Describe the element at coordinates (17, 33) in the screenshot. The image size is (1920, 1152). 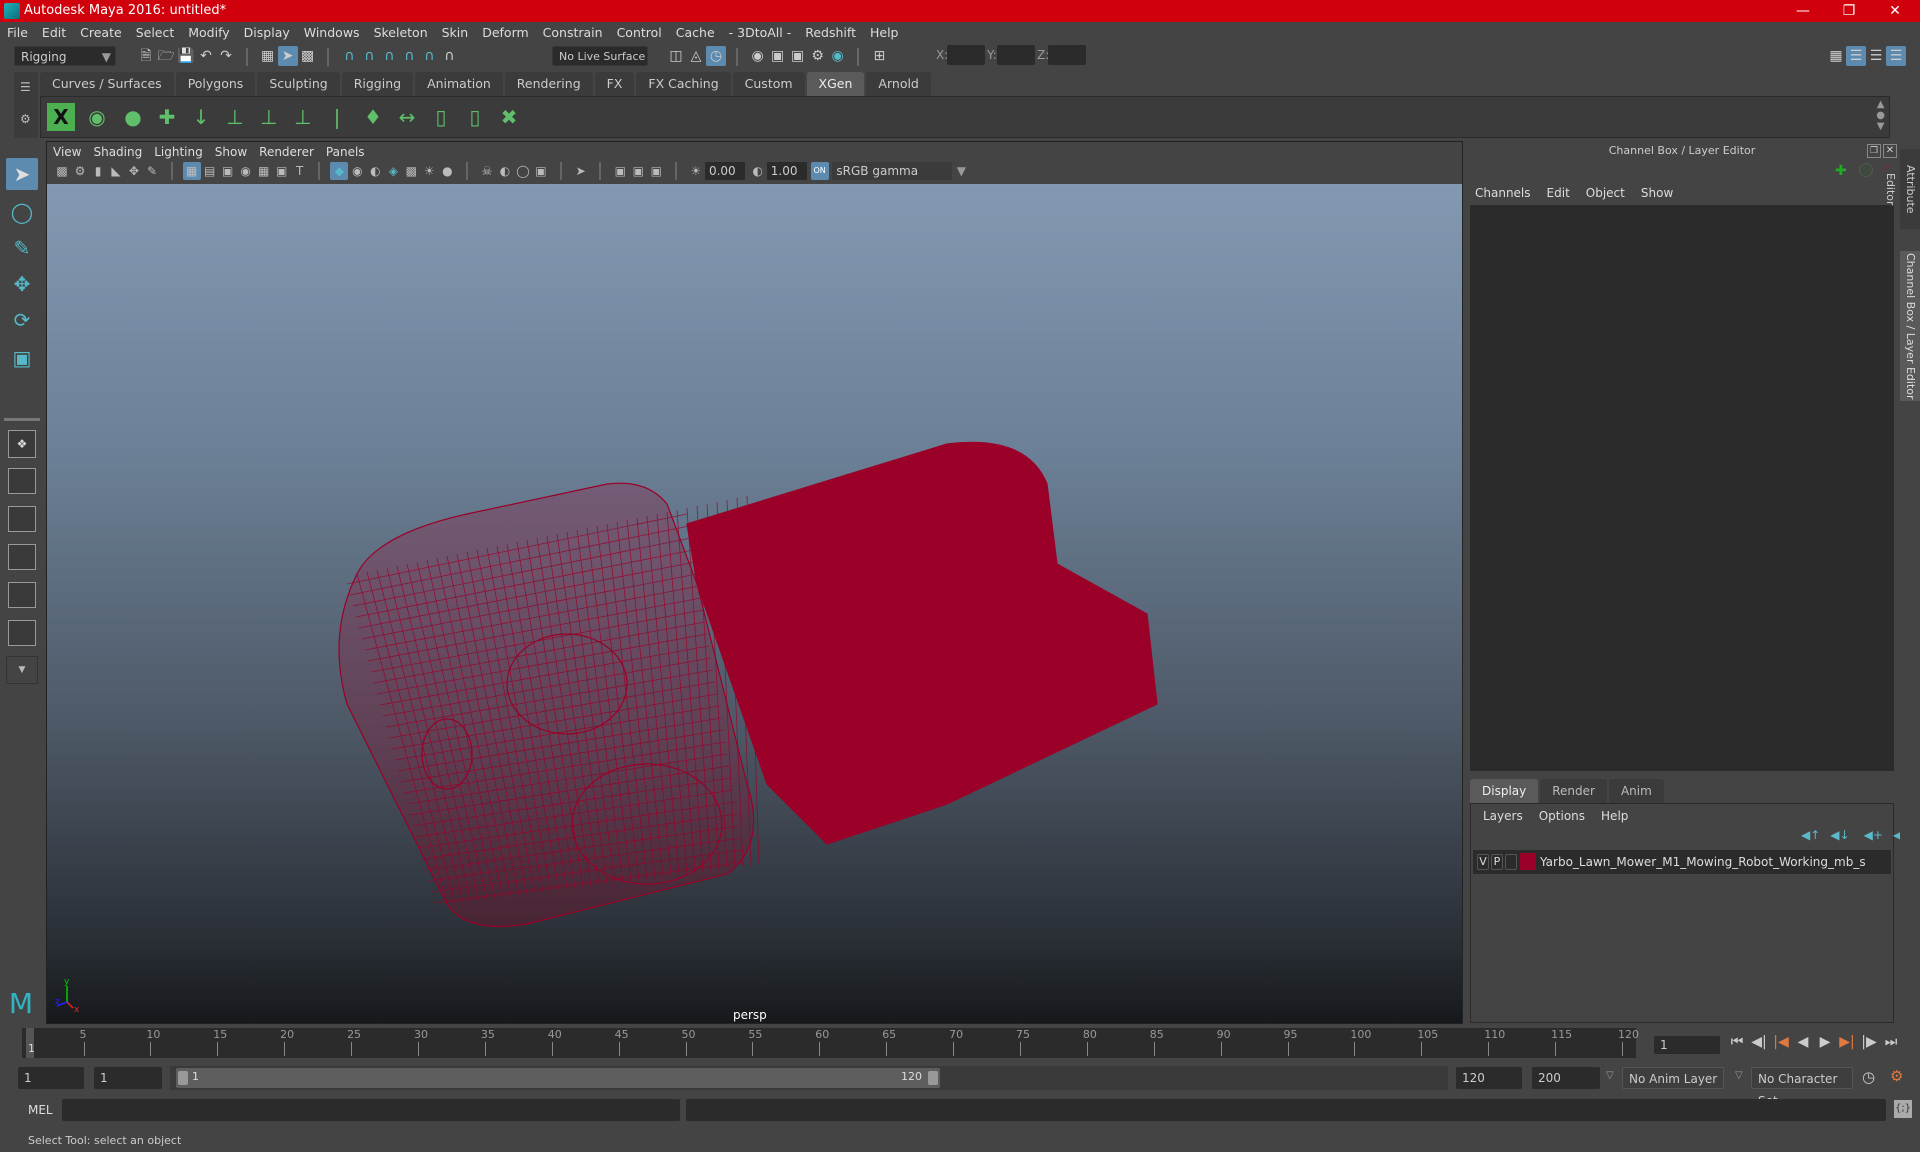
I see `menu-file: File` at that location.